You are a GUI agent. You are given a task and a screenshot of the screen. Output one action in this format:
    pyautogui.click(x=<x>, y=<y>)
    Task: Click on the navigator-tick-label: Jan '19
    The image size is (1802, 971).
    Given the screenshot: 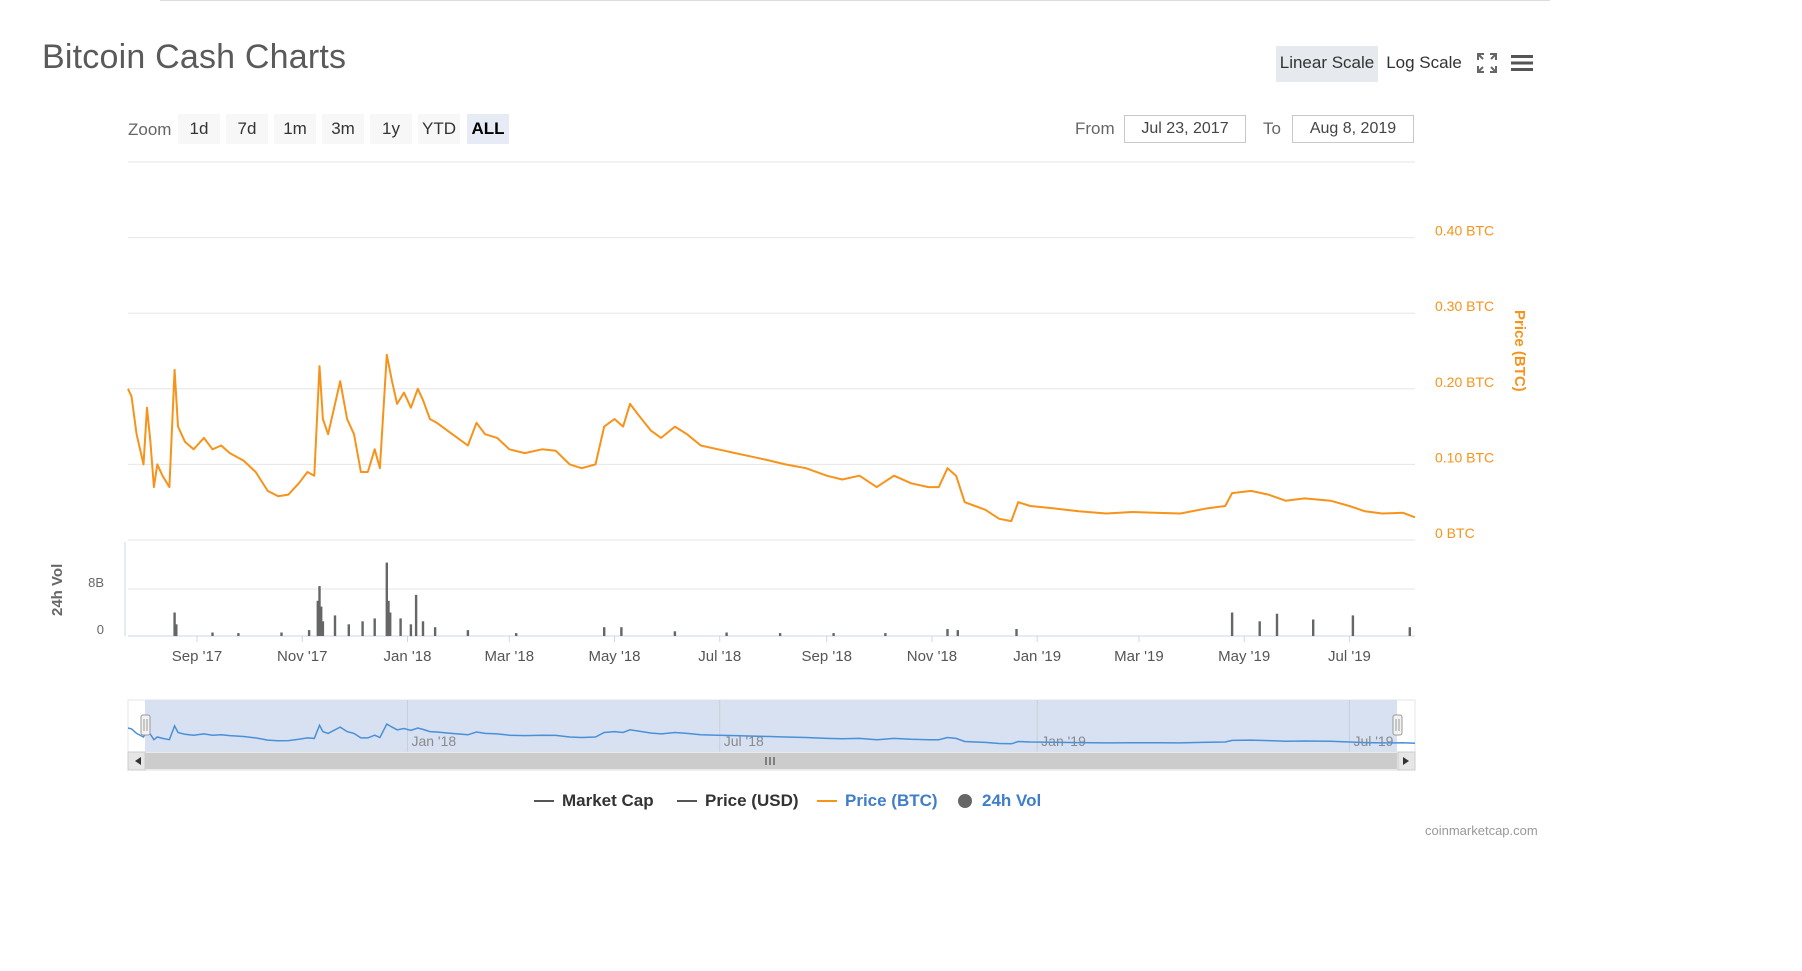 What is the action you would take?
    pyautogui.click(x=1063, y=741)
    